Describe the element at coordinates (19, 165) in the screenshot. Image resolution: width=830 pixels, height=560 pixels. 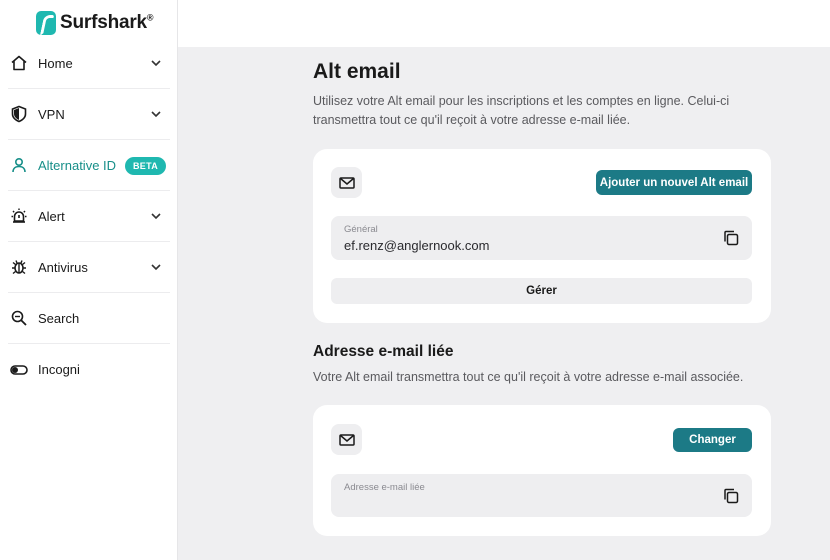
I see `person-icon` at that location.